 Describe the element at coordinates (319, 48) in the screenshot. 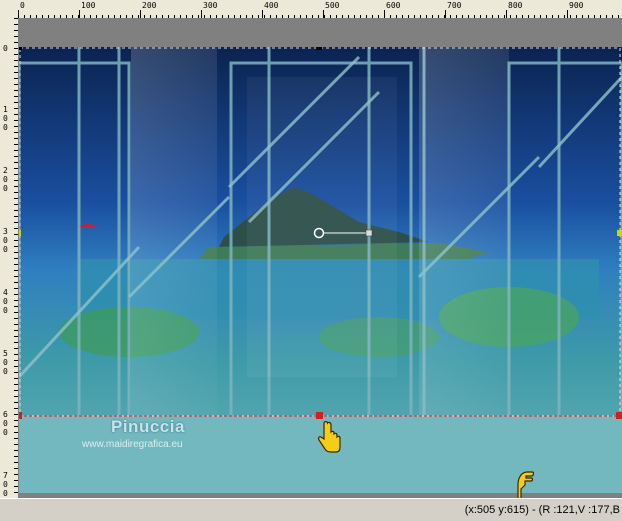

I see `transform-handle-top` at that location.